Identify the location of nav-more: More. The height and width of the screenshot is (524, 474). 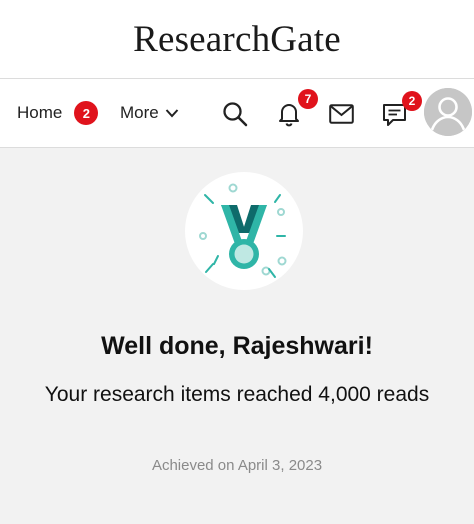
(149, 113).